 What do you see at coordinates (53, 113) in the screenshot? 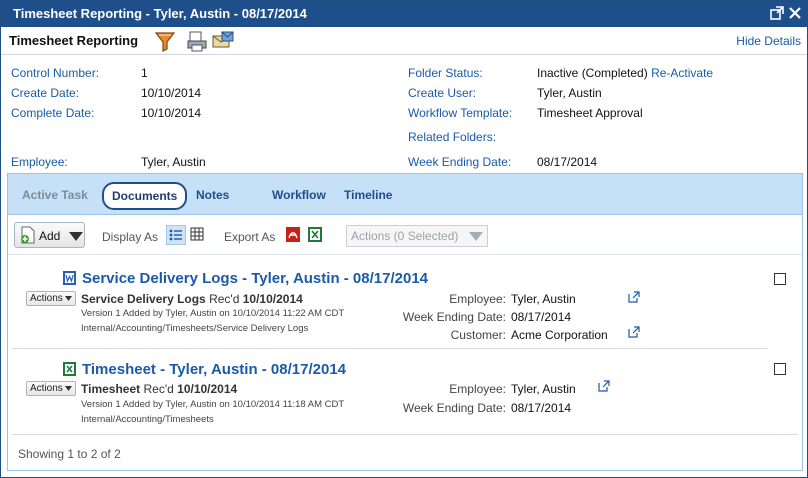
I see `complete-date-label: Complete Date:` at bounding box center [53, 113].